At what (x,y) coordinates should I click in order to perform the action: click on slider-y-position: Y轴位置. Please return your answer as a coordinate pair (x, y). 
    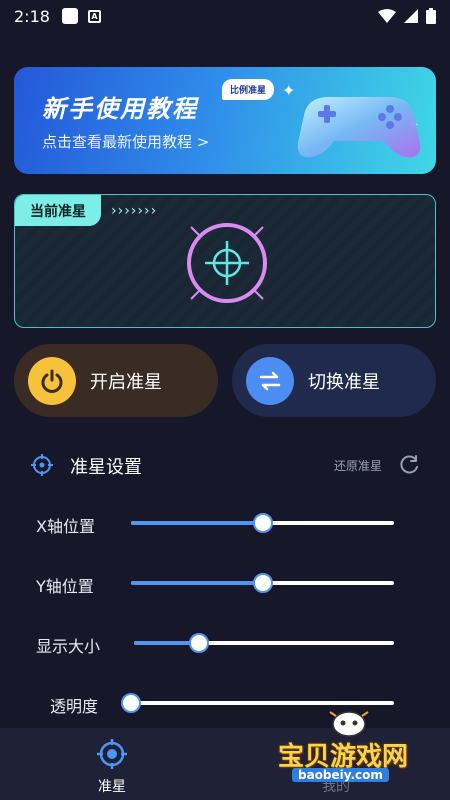
    Looking at the image, I should click on (225, 583).